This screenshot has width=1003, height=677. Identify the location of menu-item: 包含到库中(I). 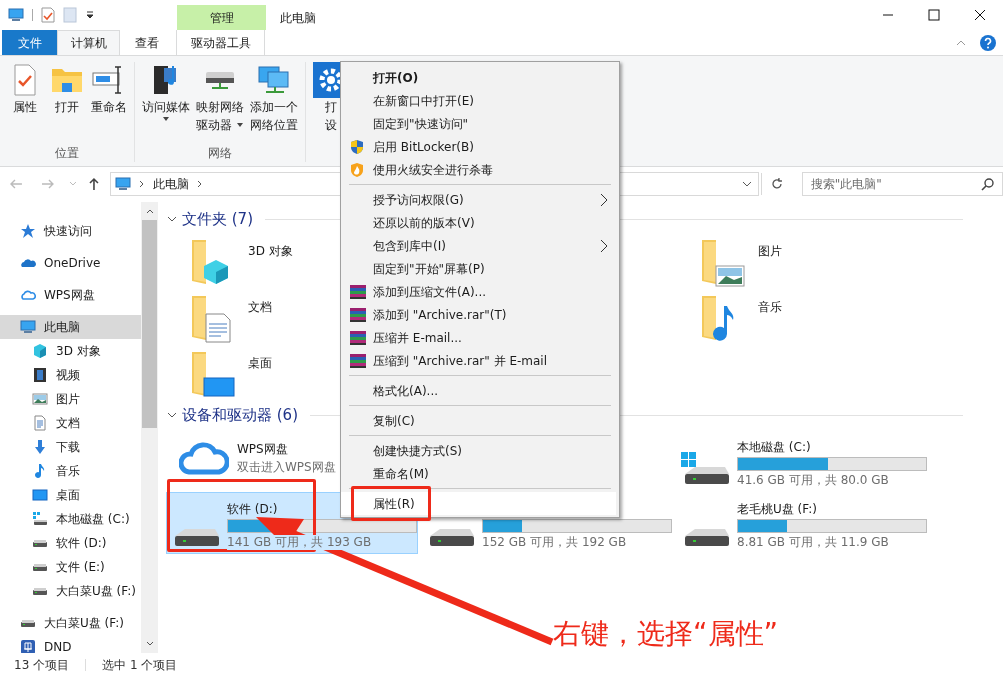
(478, 245).